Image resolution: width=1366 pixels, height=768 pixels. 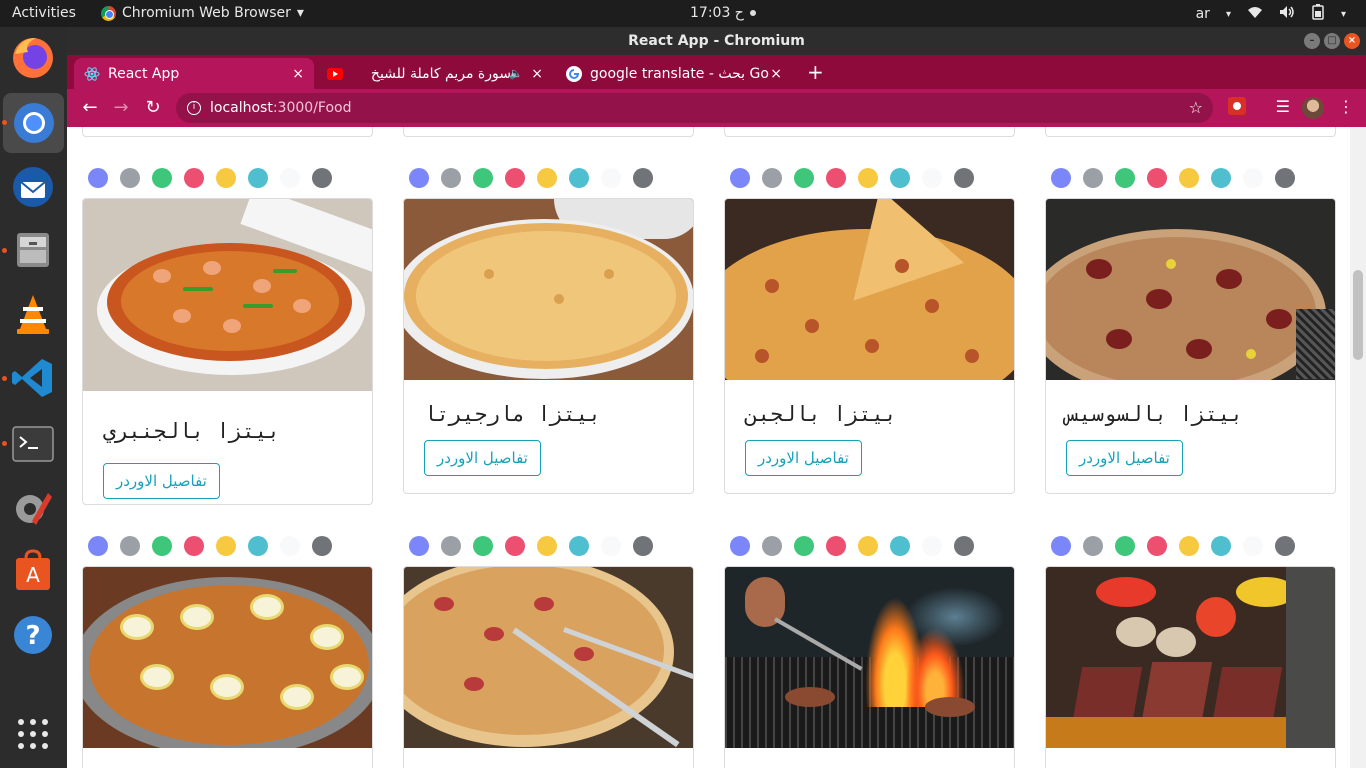 What do you see at coordinates (194, 73) in the screenshot?
I see `tab-react-app: React App ×` at bounding box center [194, 73].